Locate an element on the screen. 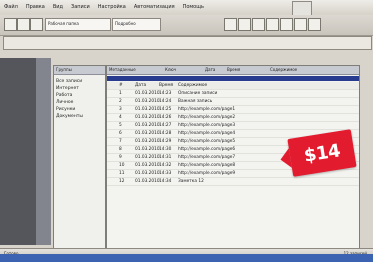  col-content-header: Содержимое is located at coordinates (193, 85).